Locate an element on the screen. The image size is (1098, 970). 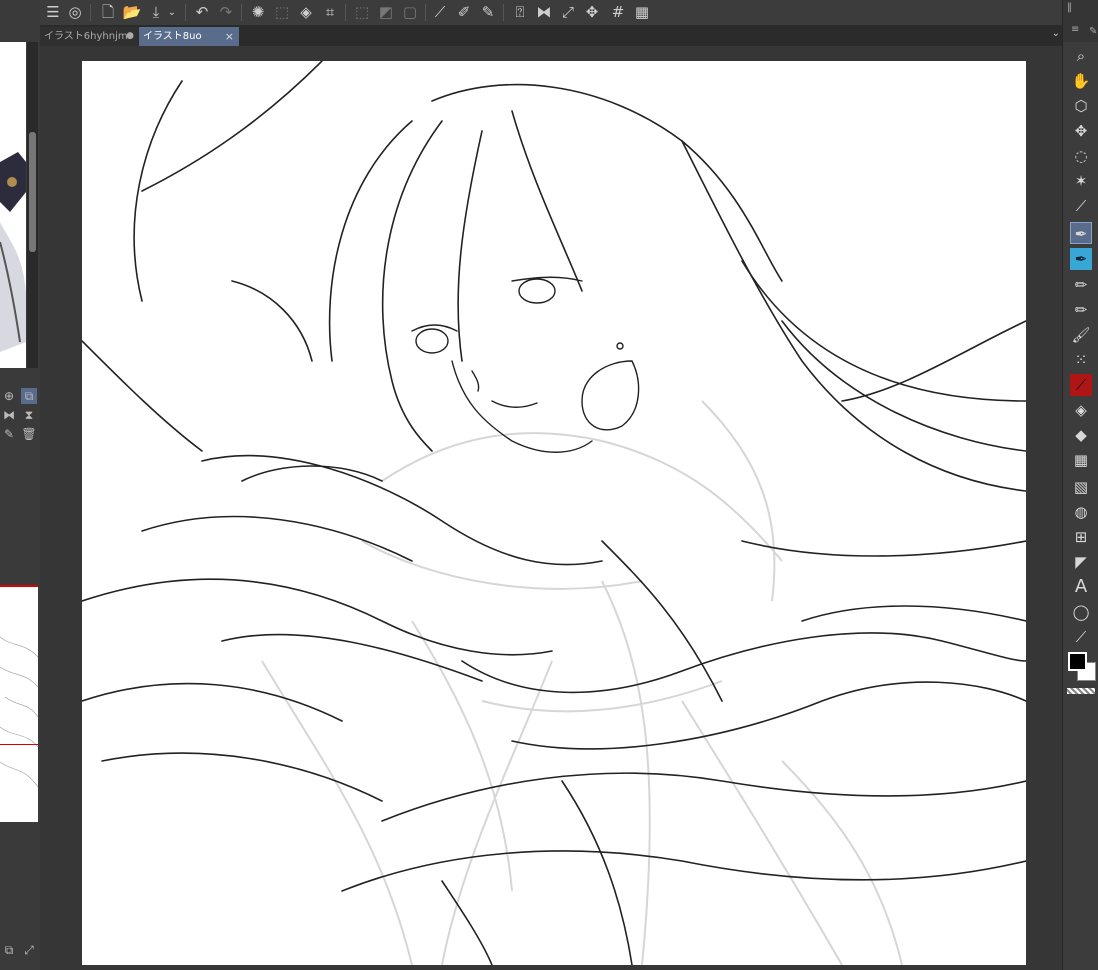
tab-label: イラスト6hyhnjm* is located at coordinates (88, 36).